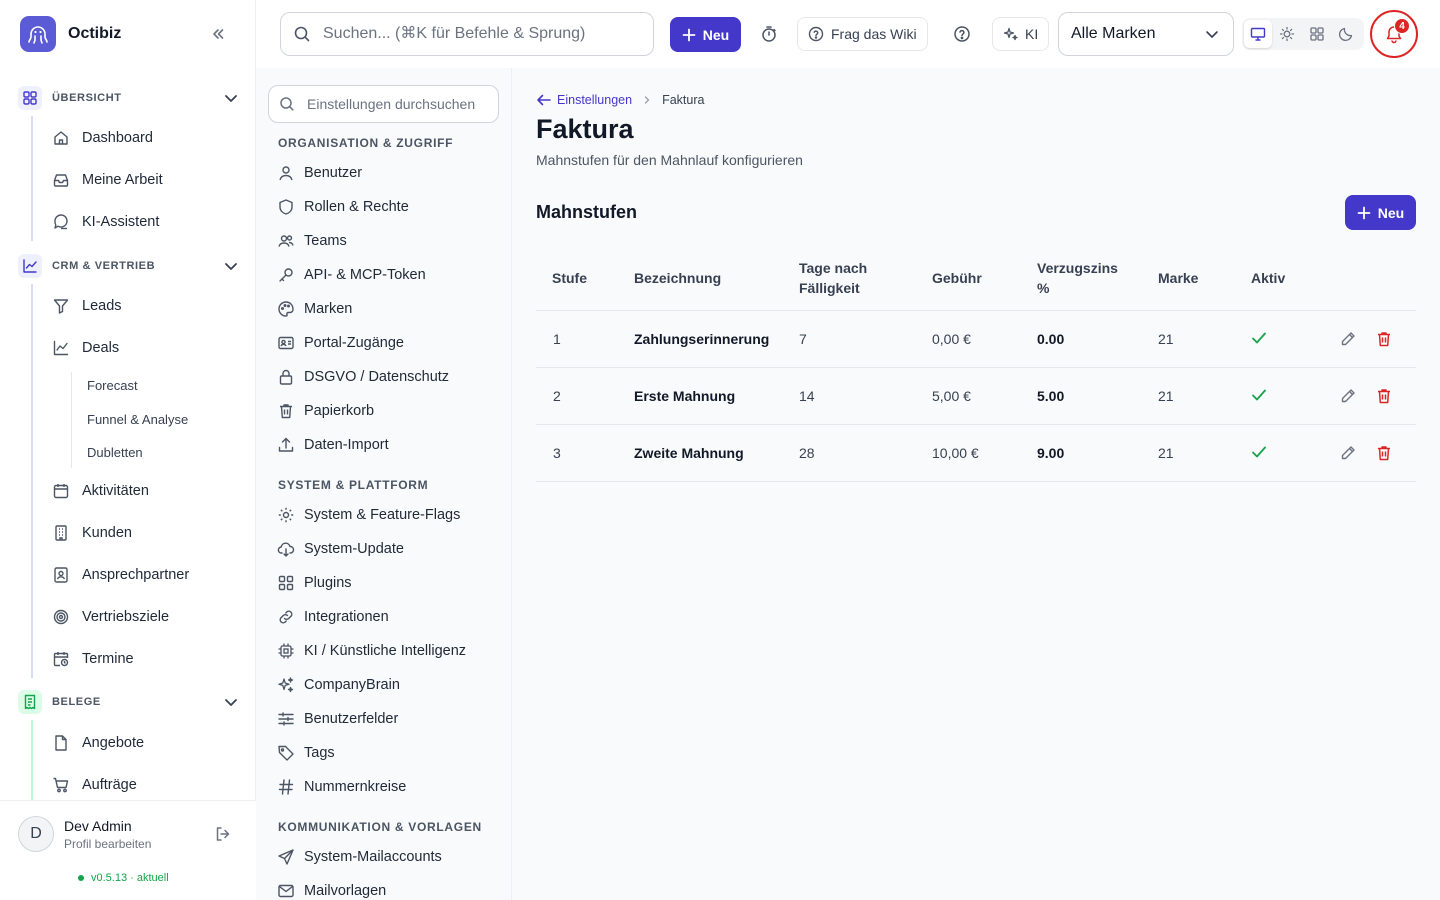 The height and width of the screenshot is (900, 1440). What do you see at coordinates (36, 834) in the screenshot?
I see `avatar: D` at bounding box center [36, 834].